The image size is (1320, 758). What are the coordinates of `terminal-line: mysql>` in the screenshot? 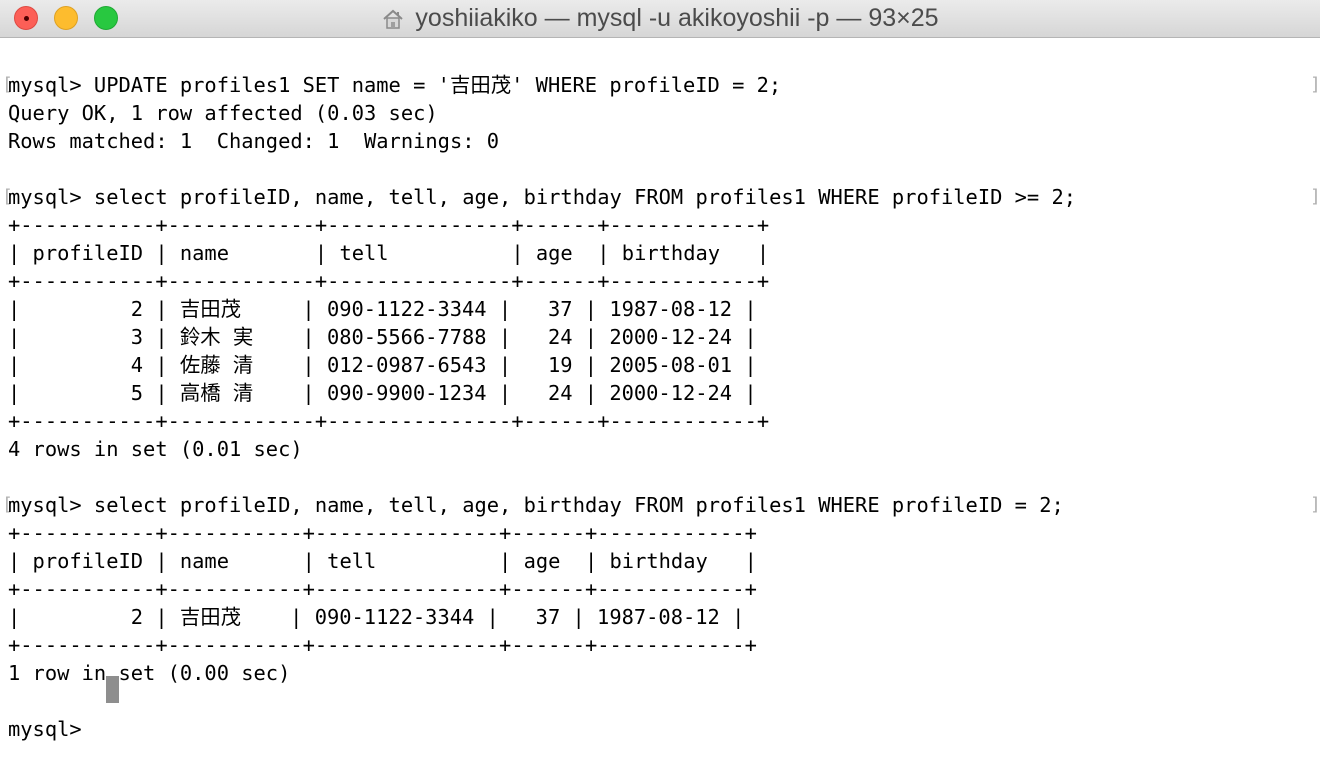 It's located at (51, 729).